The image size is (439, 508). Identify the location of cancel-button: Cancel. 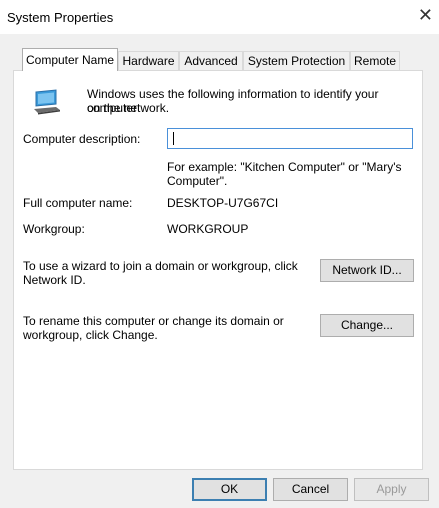
(310, 489).